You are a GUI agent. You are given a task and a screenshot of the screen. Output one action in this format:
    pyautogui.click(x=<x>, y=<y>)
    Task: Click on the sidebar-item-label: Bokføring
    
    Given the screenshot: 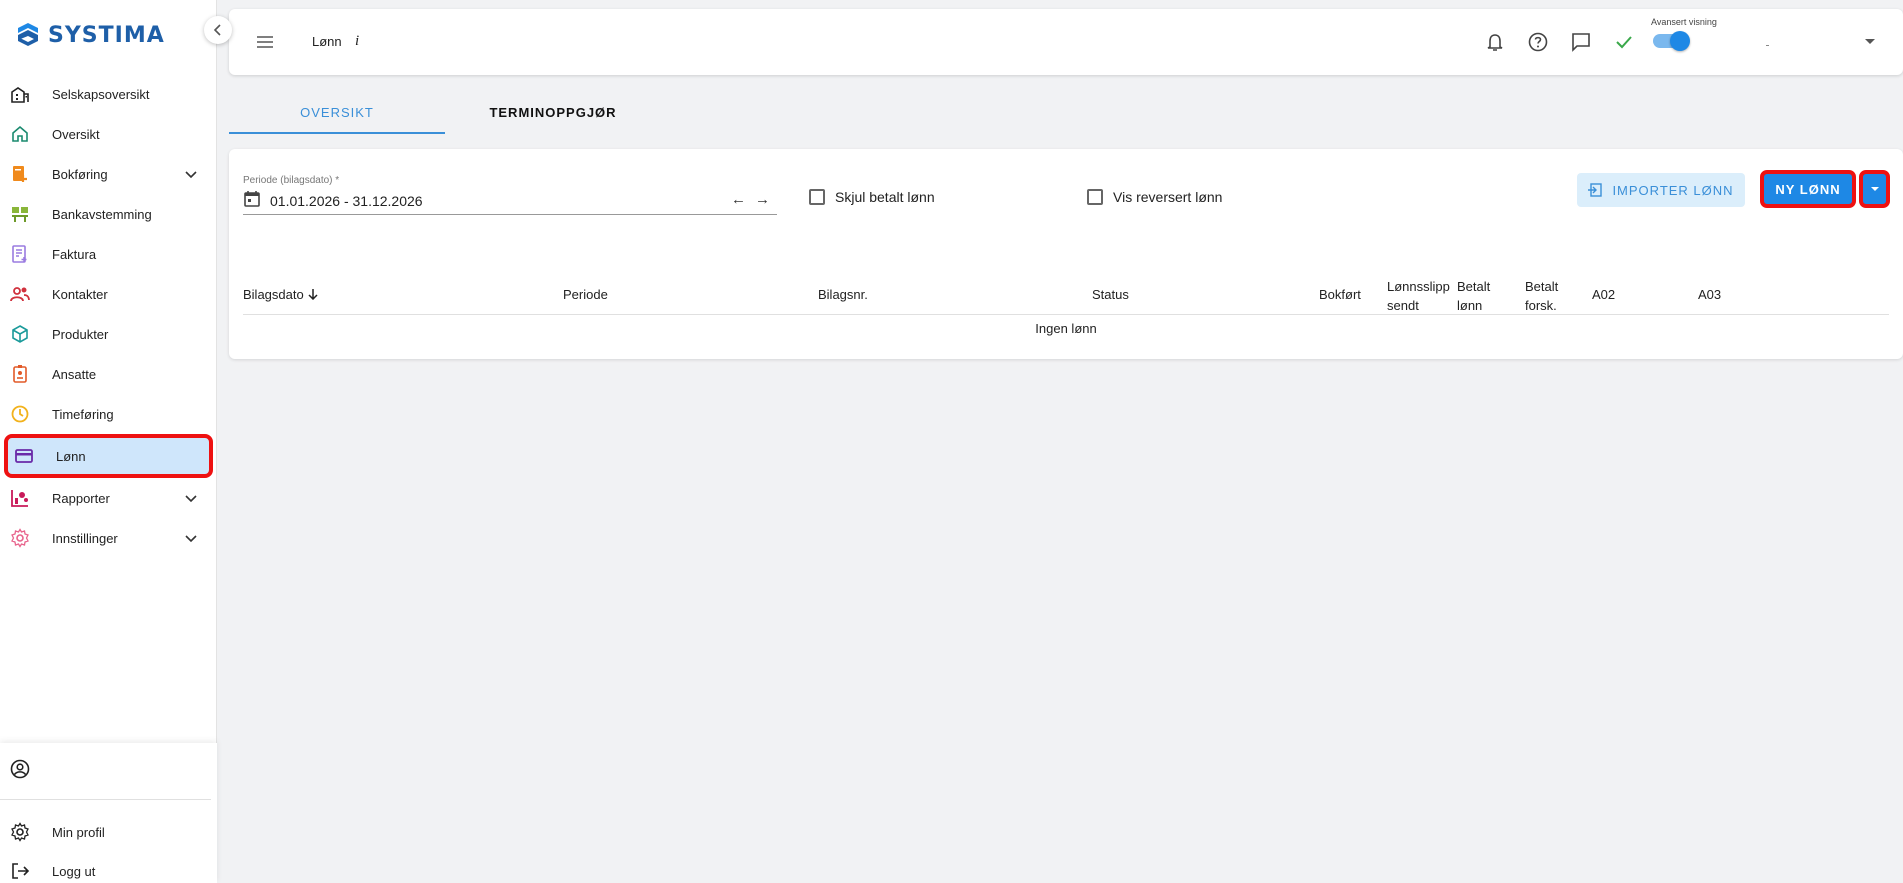 What is the action you would take?
    pyautogui.click(x=80, y=174)
    